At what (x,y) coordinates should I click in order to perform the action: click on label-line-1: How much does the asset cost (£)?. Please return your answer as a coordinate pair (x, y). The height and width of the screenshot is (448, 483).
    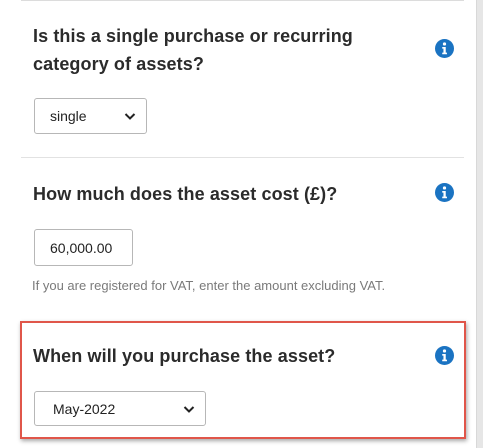
    Looking at the image, I should click on (185, 194).